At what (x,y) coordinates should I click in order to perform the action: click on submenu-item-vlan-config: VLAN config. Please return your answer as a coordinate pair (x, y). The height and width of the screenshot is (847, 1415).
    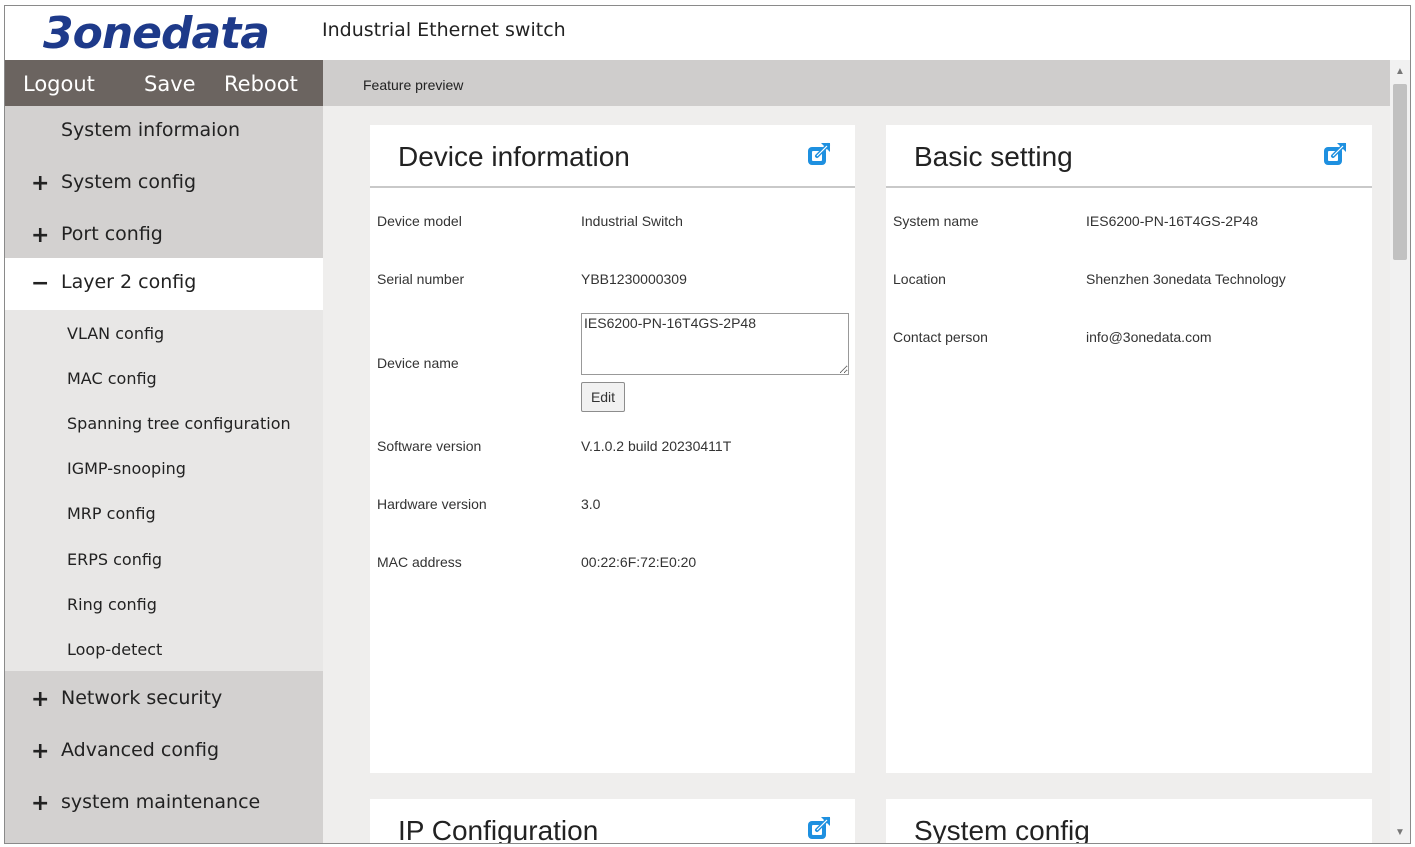
    Looking at the image, I should click on (115, 333).